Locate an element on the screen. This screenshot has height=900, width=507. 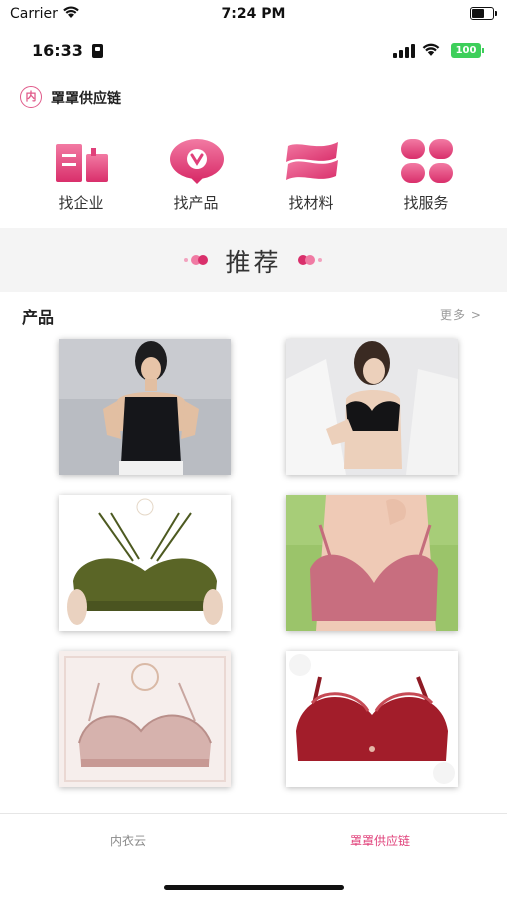
product-photo-black-bra is located at coordinates (372, 407).